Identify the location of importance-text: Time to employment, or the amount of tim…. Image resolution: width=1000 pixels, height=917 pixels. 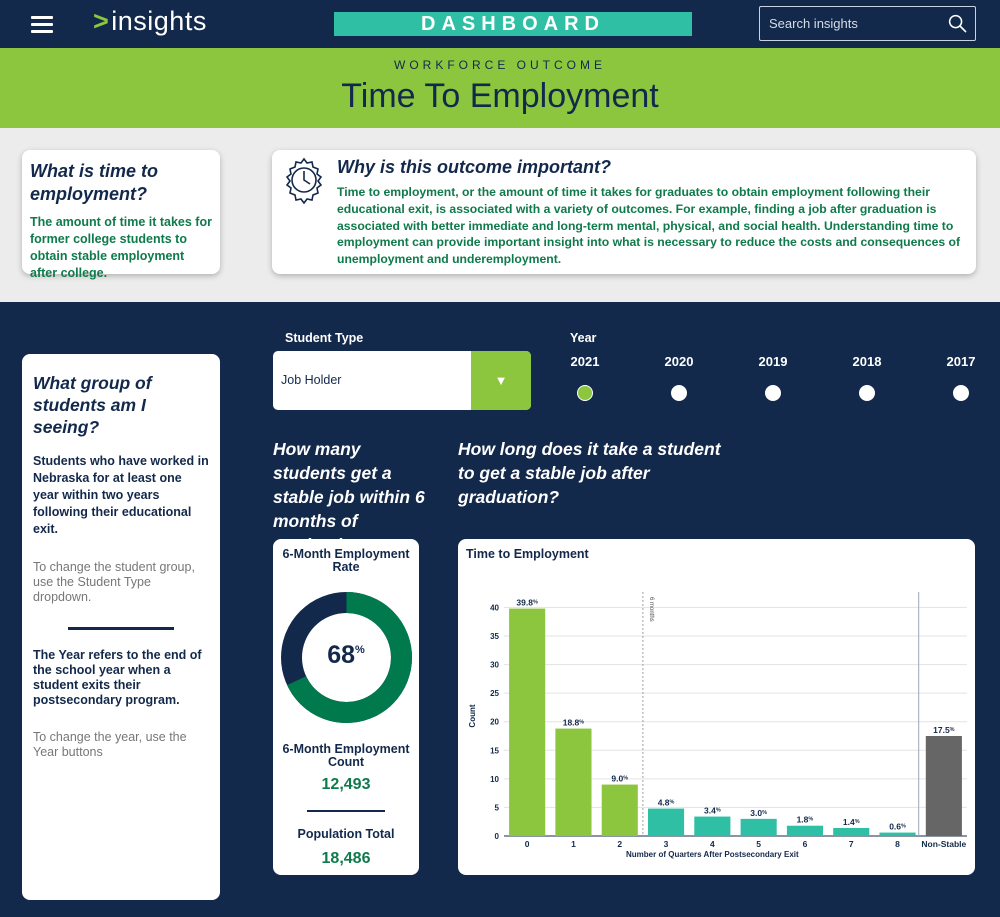
(649, 226).